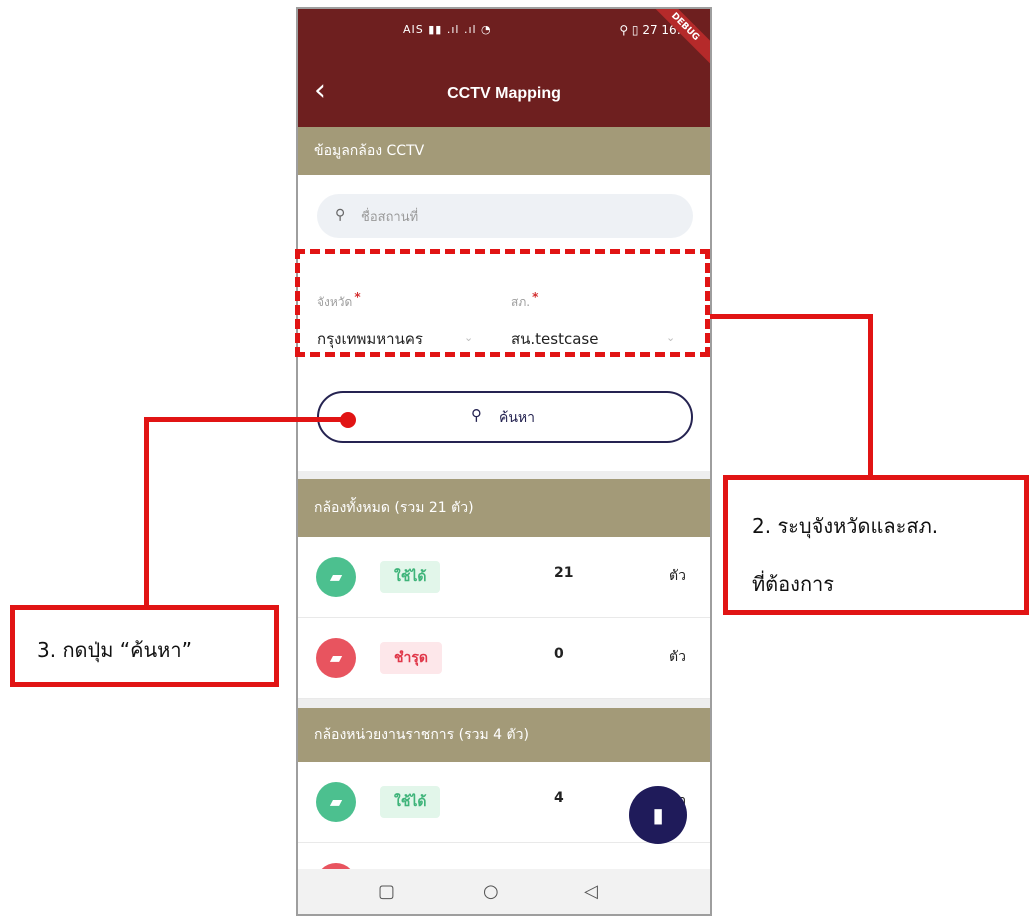  I want to click on camera-info-header: ข้อมูลกล้อง CCTV, so click(504, 151).